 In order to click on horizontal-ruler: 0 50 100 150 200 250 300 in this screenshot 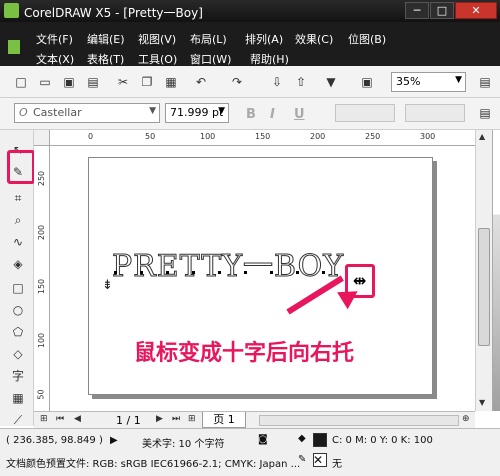, I will do `click(262, 138)`.